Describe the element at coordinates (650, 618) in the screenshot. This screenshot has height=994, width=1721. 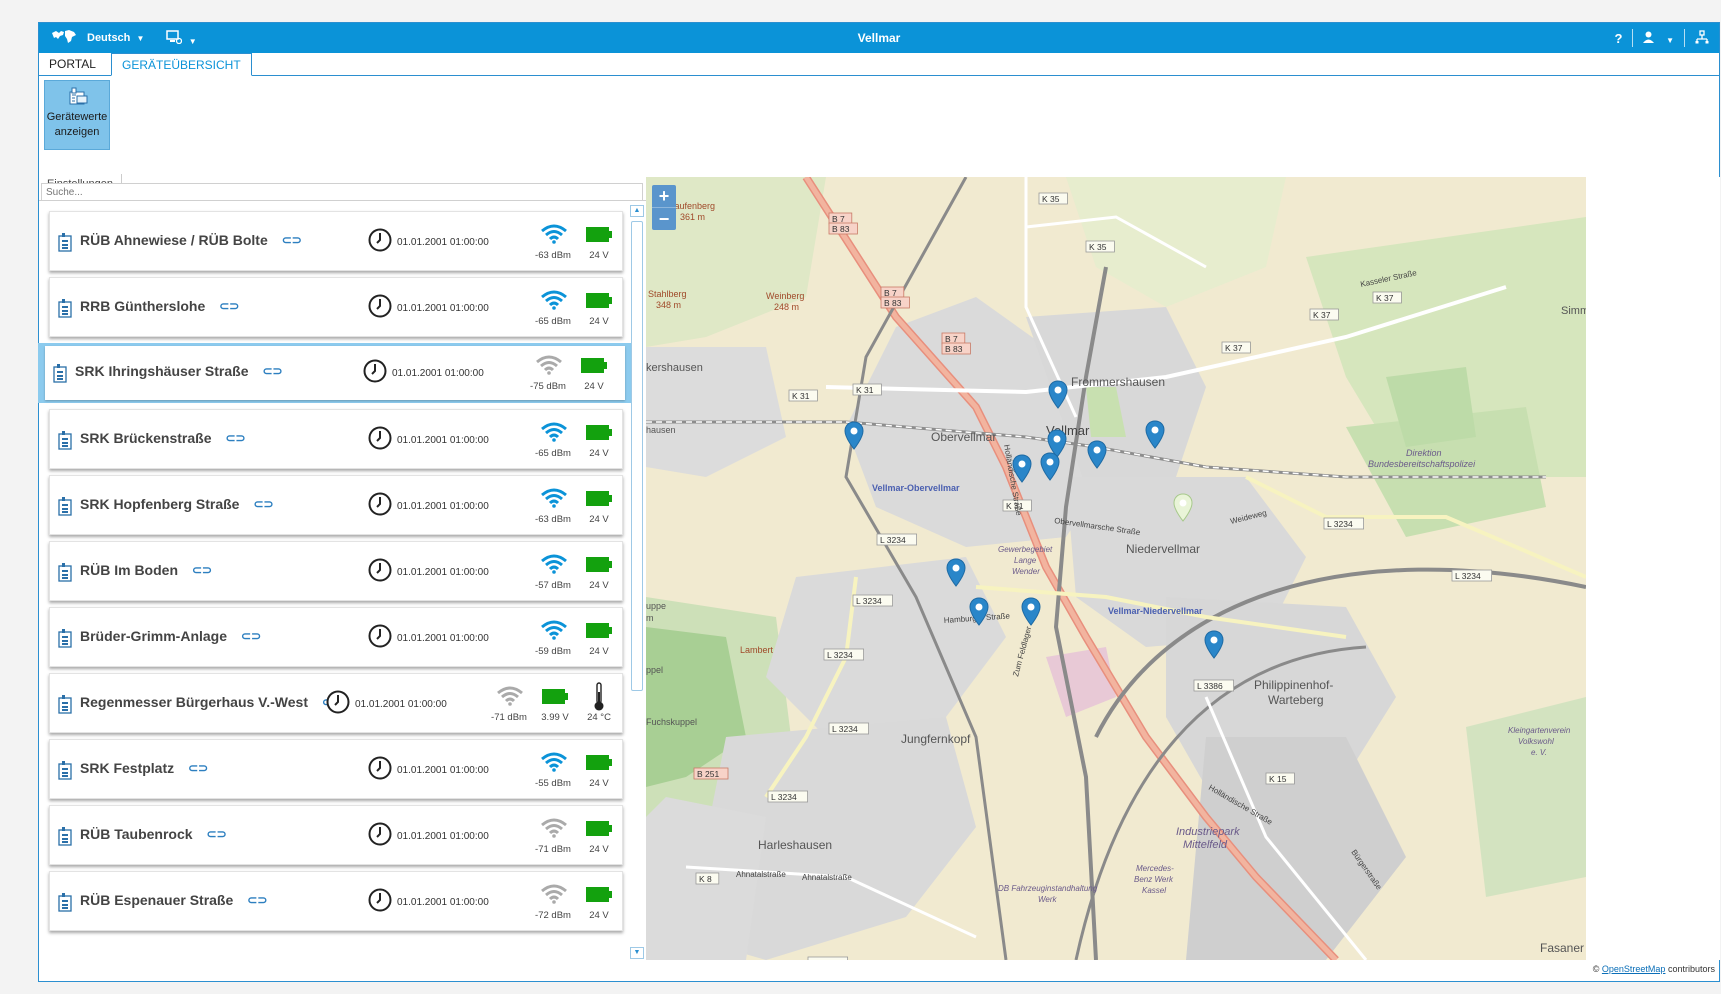
I see `map-label-m: m` at that location.